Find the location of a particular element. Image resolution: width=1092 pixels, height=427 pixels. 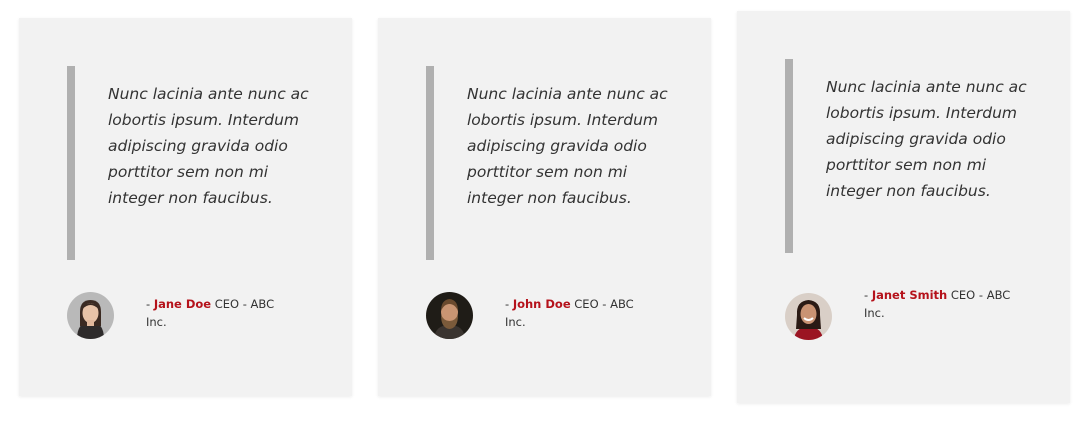

author-name: Jane Doe is located at coordinates (182, 304).